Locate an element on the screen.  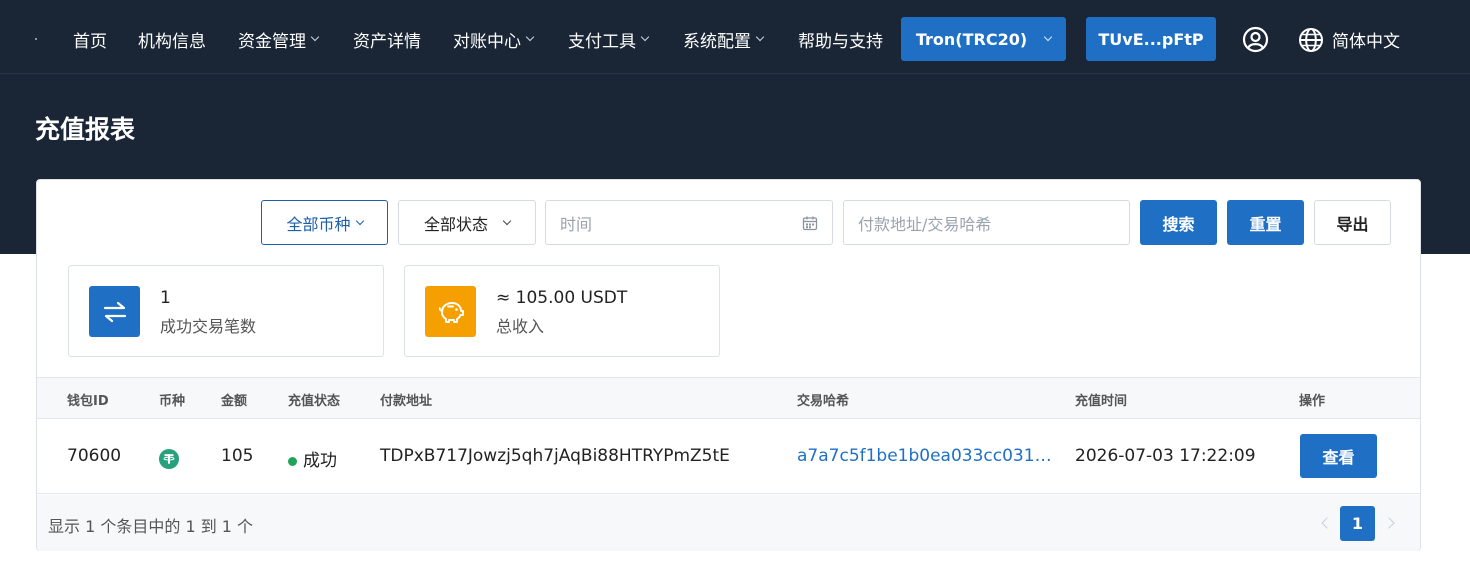
currency-filter-select: 全部币种 is located at coordinates (324, 222).